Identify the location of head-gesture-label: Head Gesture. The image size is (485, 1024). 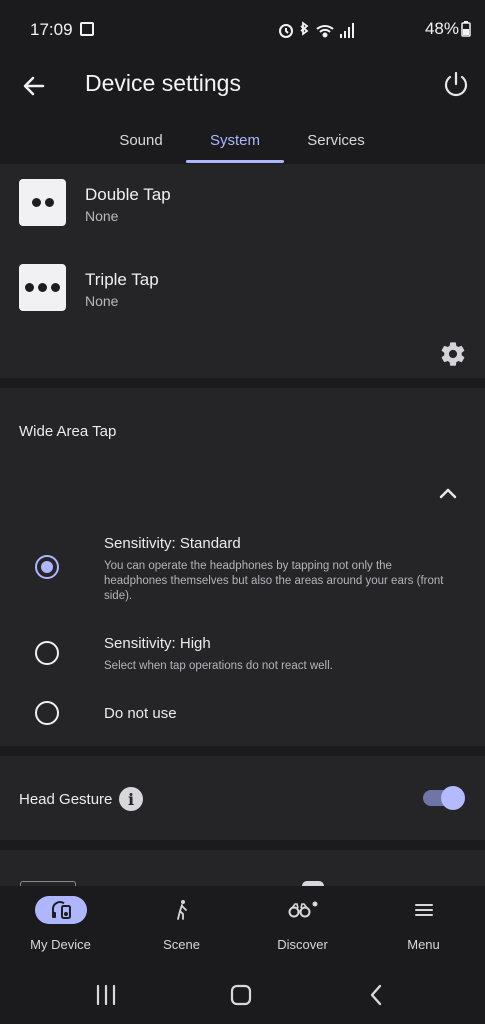
(66, 799).